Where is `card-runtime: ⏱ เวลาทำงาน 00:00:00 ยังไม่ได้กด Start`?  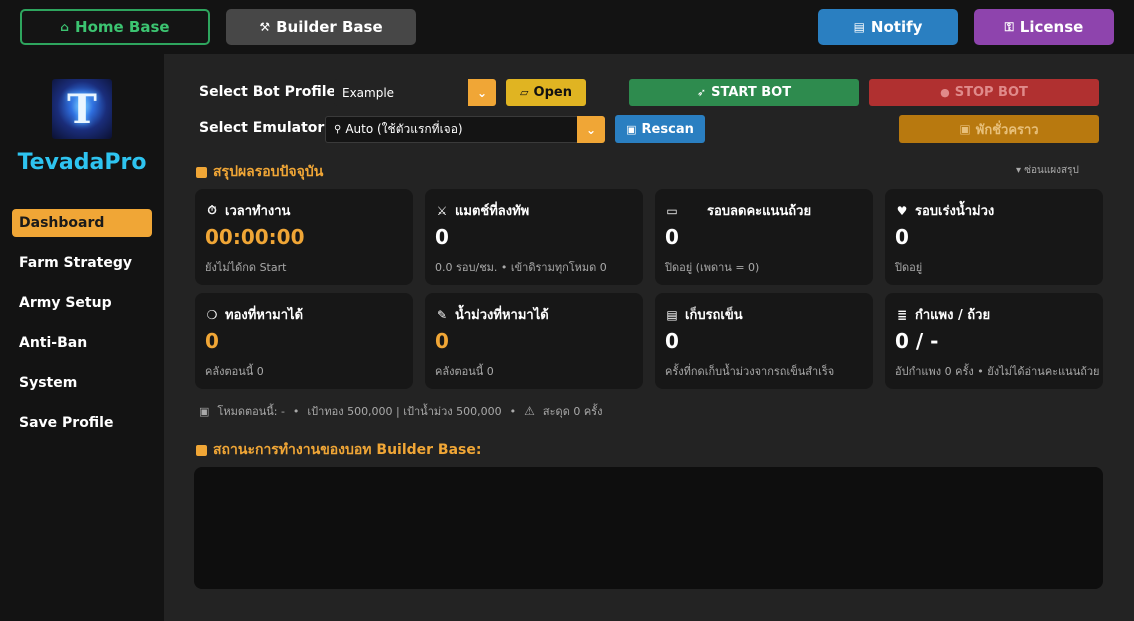
card-runtime: ⏱ เวลาทำงาน 00:00:00 ยังไม่ได้กด Start is located at coordinates (304, 237).